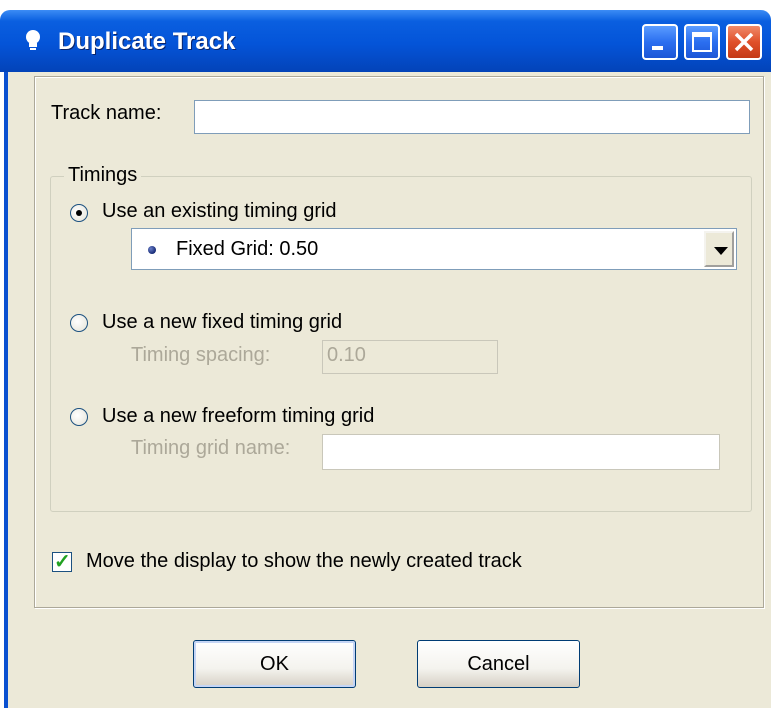  Describe the element at coordinates (201, 355) in the screenshot. I see `timing-spacing-label: Timing spacing:` at that location.